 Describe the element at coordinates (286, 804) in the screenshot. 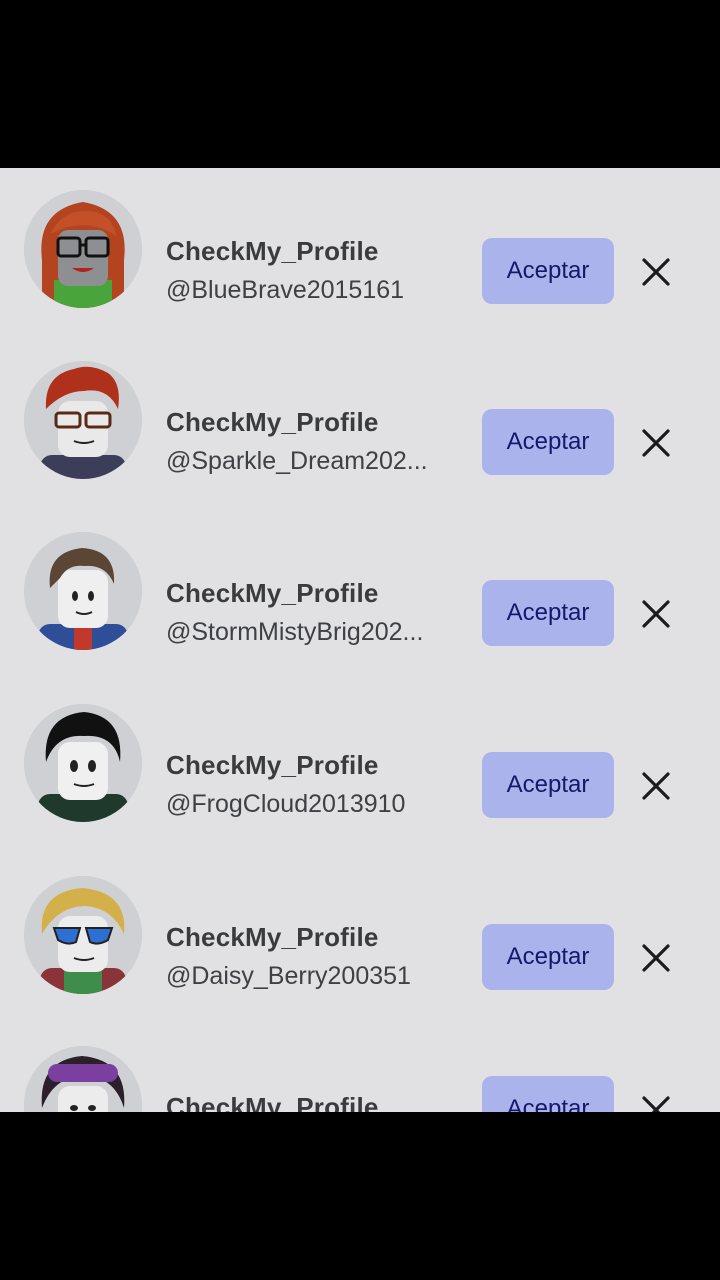

I see `username: @FrogCloud2013910` at that location.